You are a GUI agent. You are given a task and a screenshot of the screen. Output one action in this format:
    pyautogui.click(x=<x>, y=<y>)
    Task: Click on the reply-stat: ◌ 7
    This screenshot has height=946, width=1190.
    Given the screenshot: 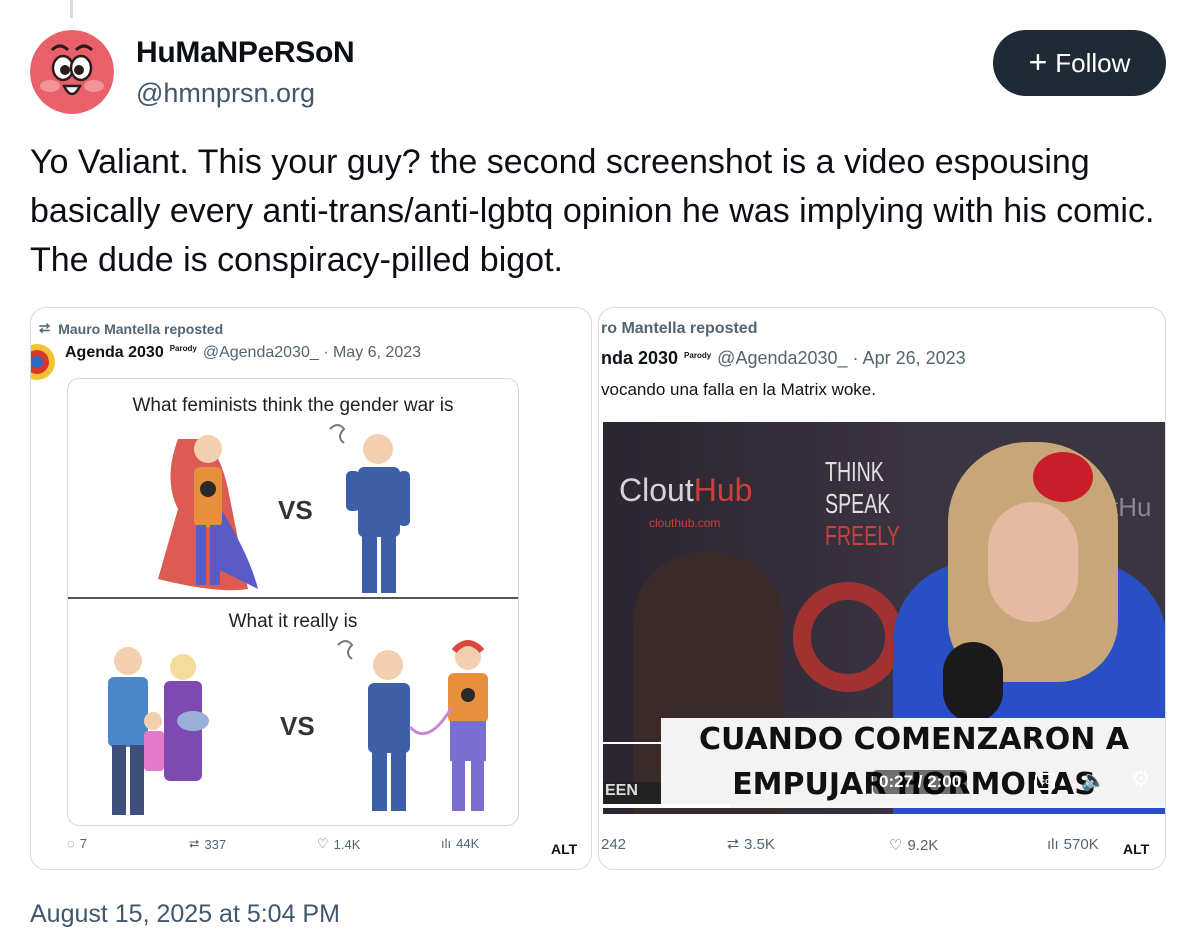 What is the action you would take?
    pyautogui.click(x=77, y=843)
    